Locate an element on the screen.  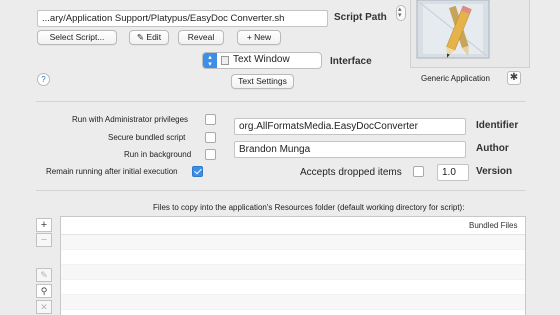
chevron-up-icon: ▴ is located at coordinates (210, 57).